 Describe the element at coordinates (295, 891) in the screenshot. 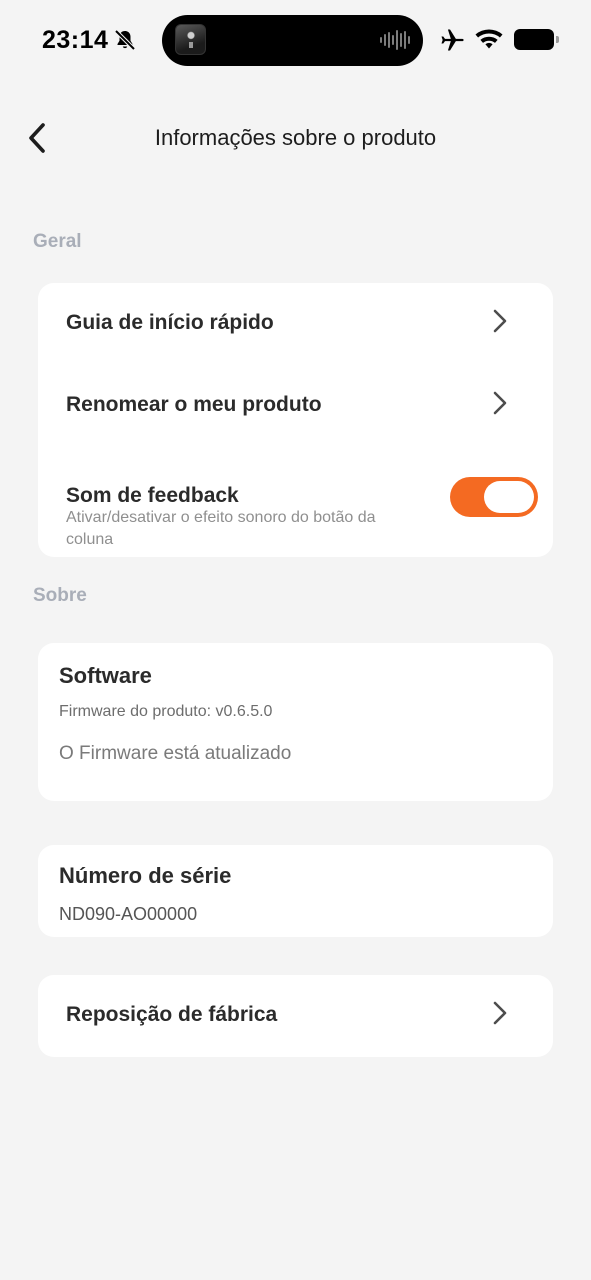

I see `serial-card: Número de série ND09⁠0-AO00⁠⁠000` at that location.